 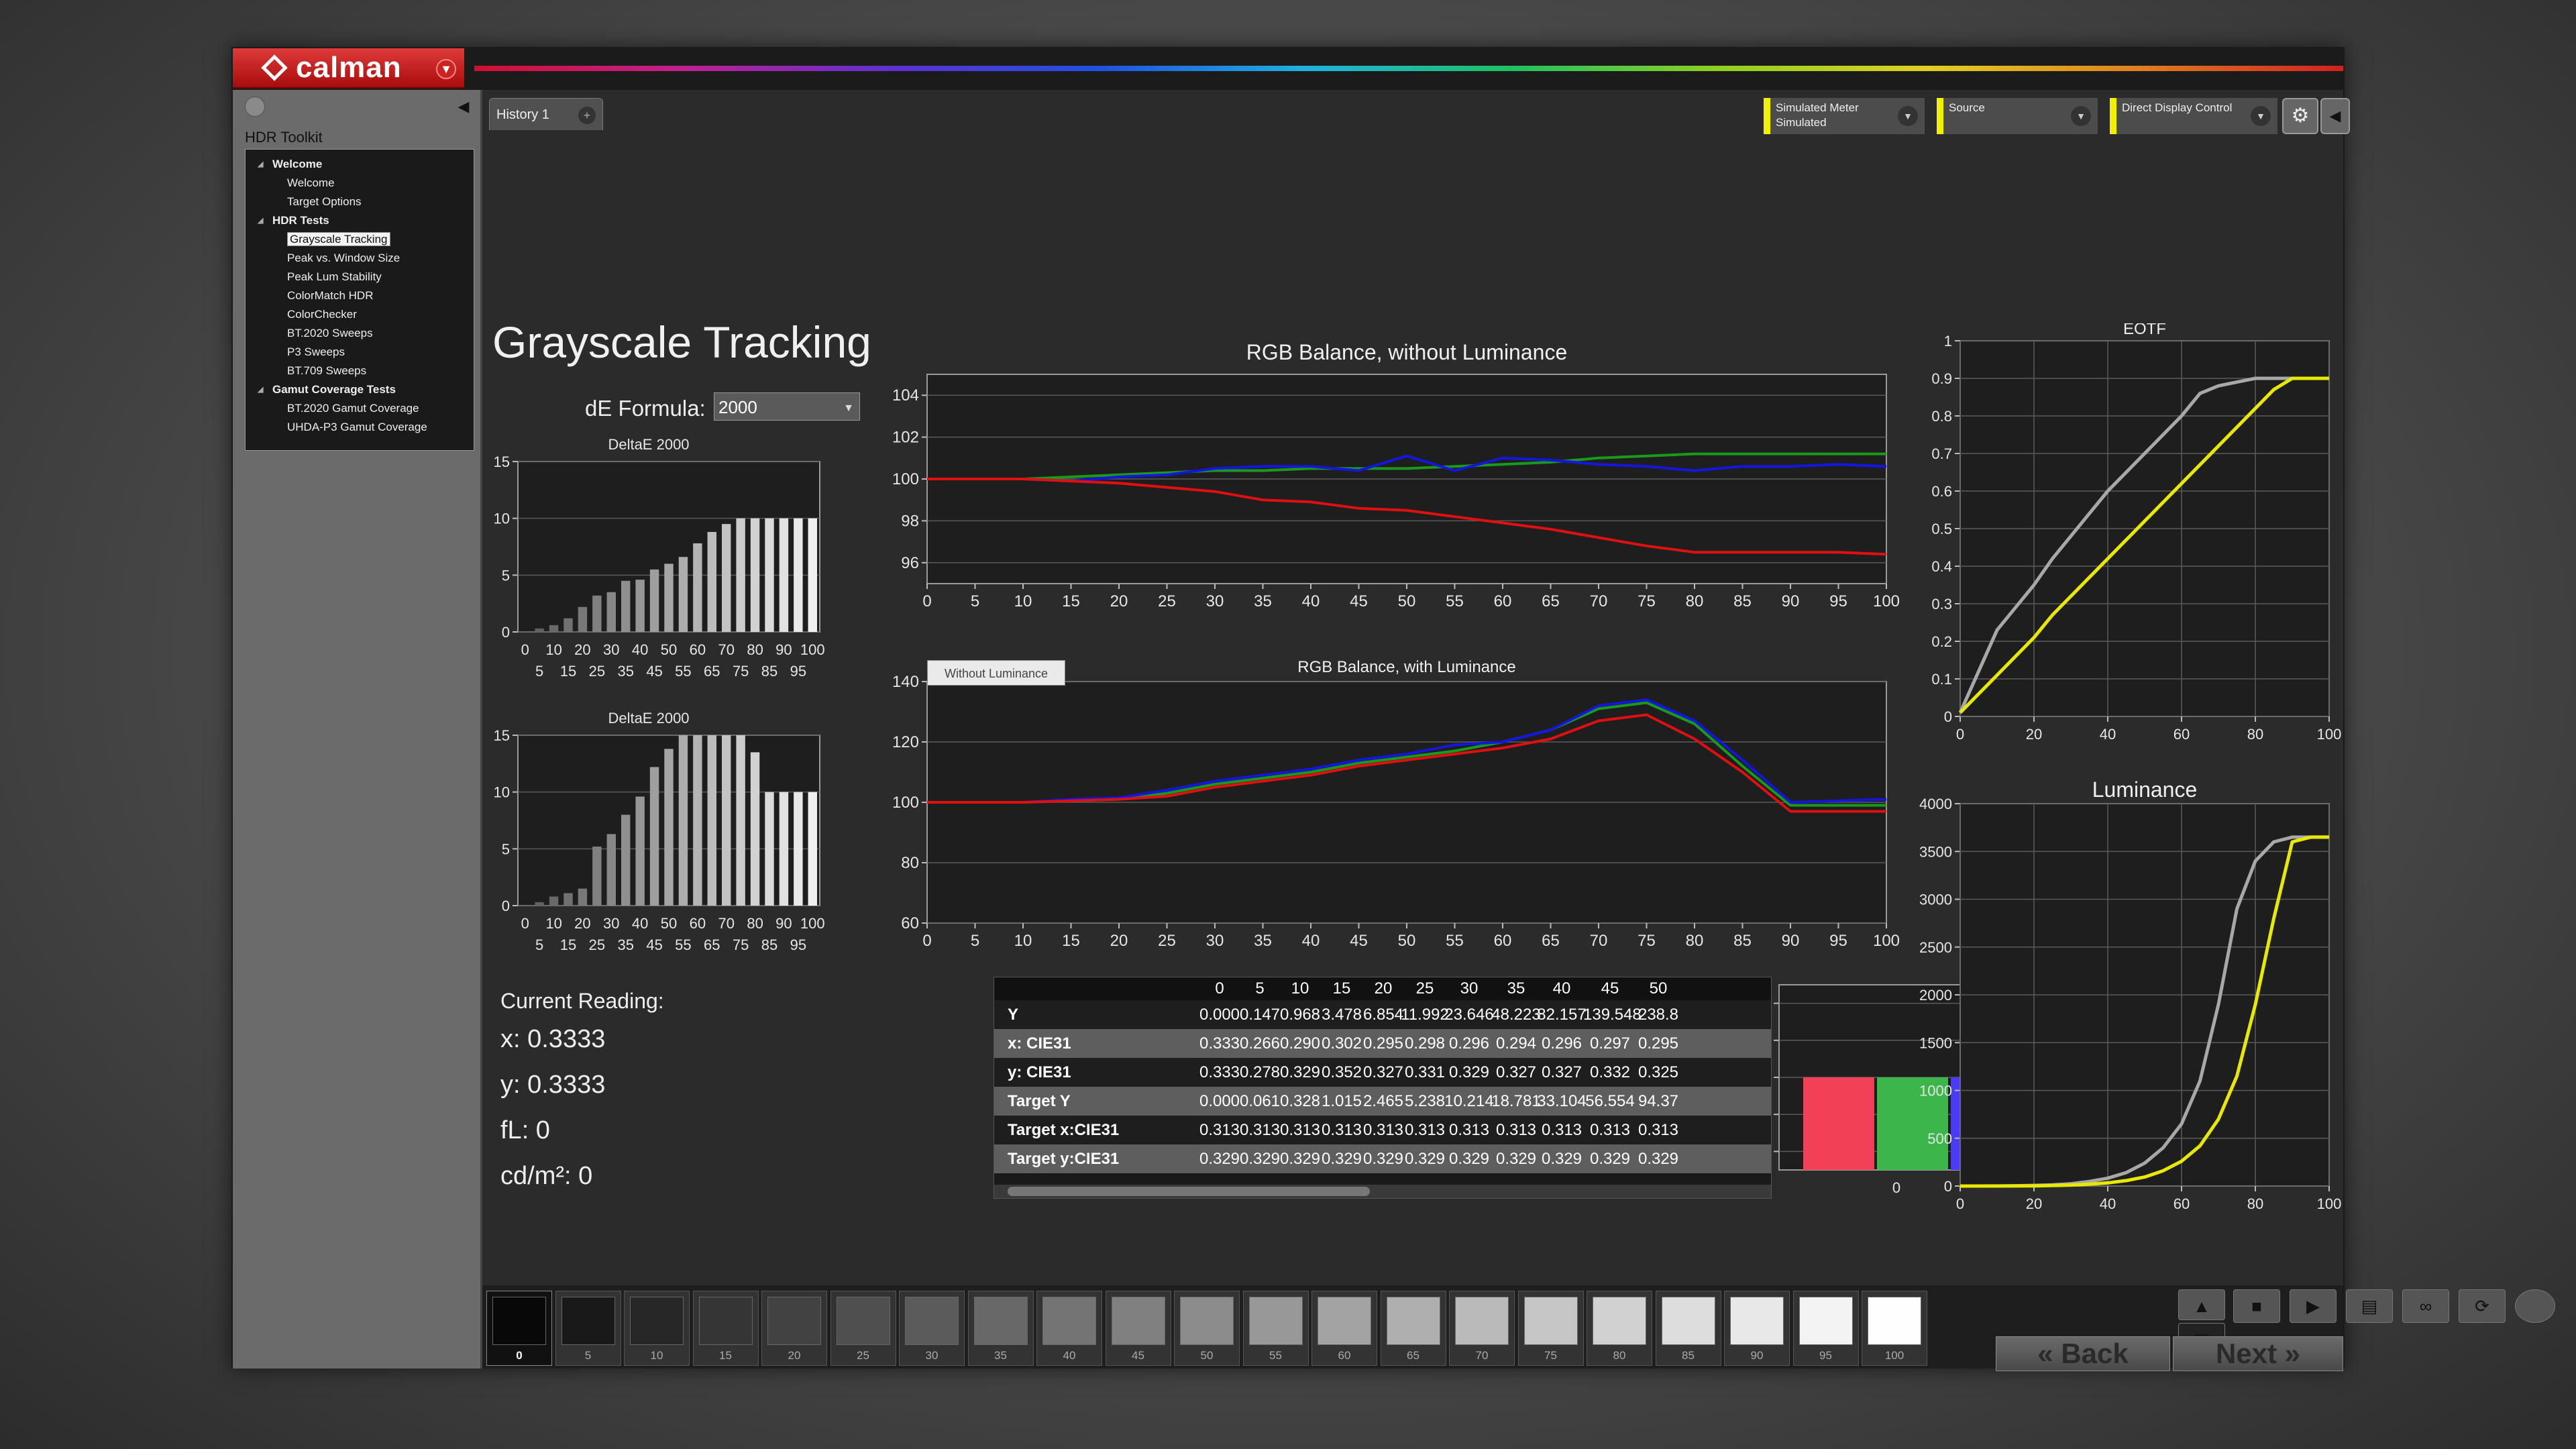 I want to click on patch-swatch: 50, so click(x=1207, y=1328).